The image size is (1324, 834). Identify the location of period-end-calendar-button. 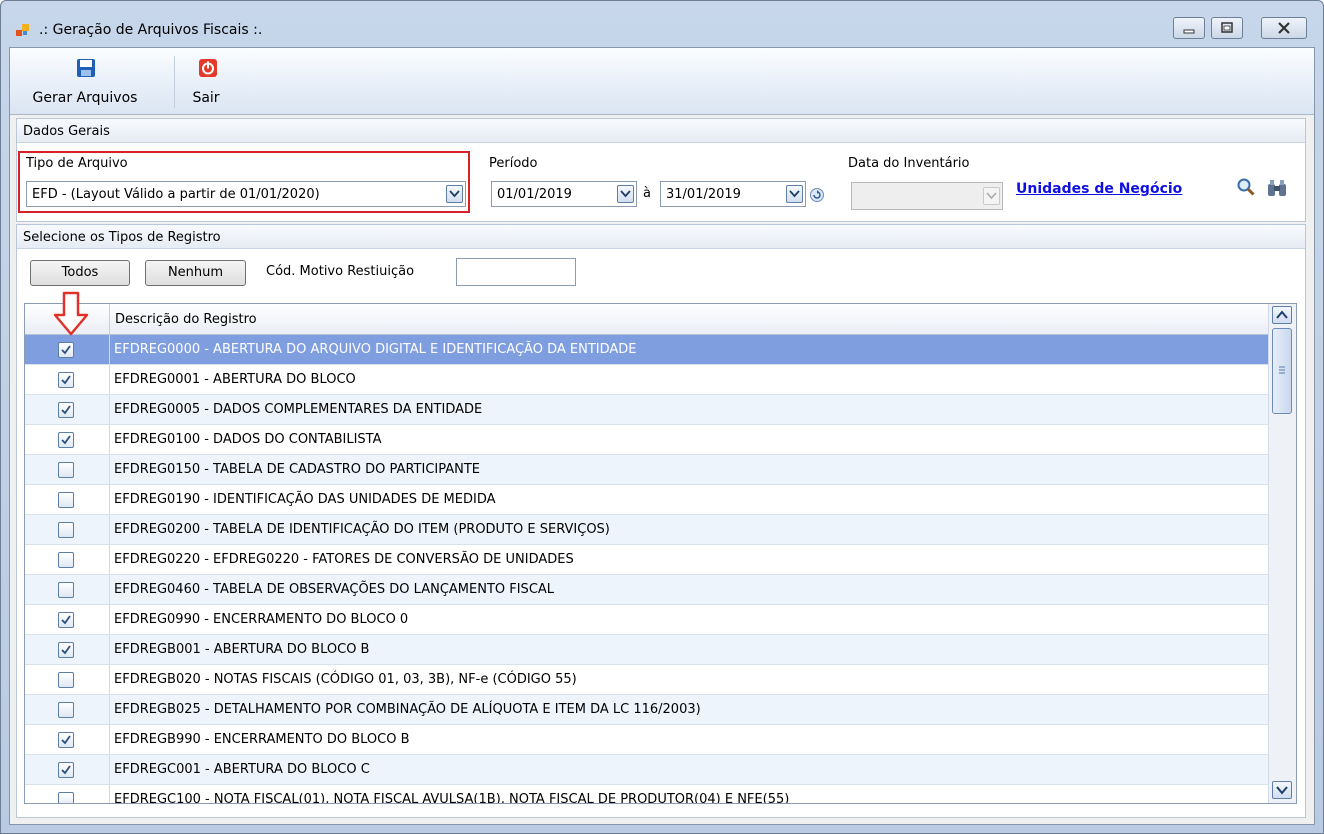
(794, 194).